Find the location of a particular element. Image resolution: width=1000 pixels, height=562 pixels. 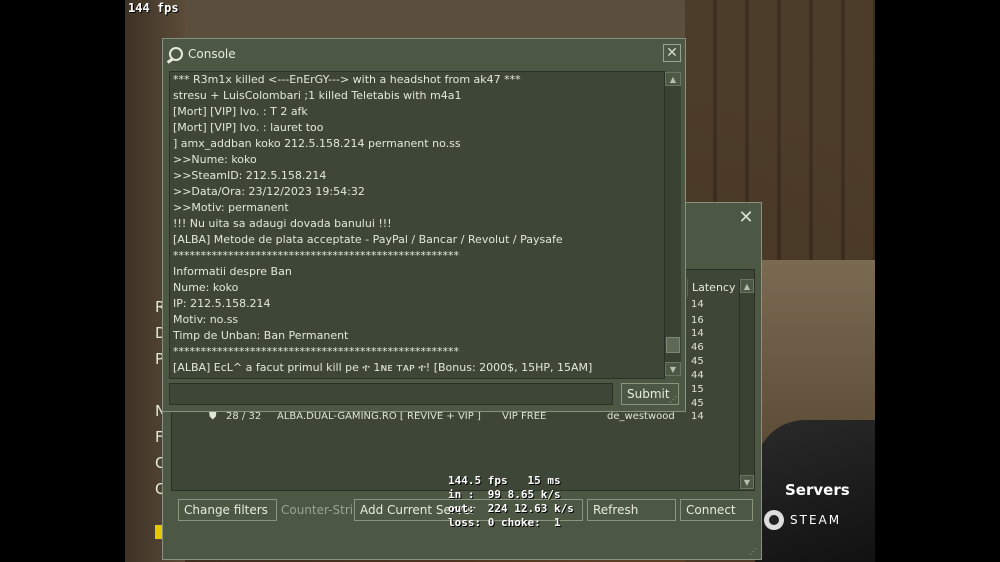

console-line: IP: 212.5.158.214 is located at coordinates (222, 303).